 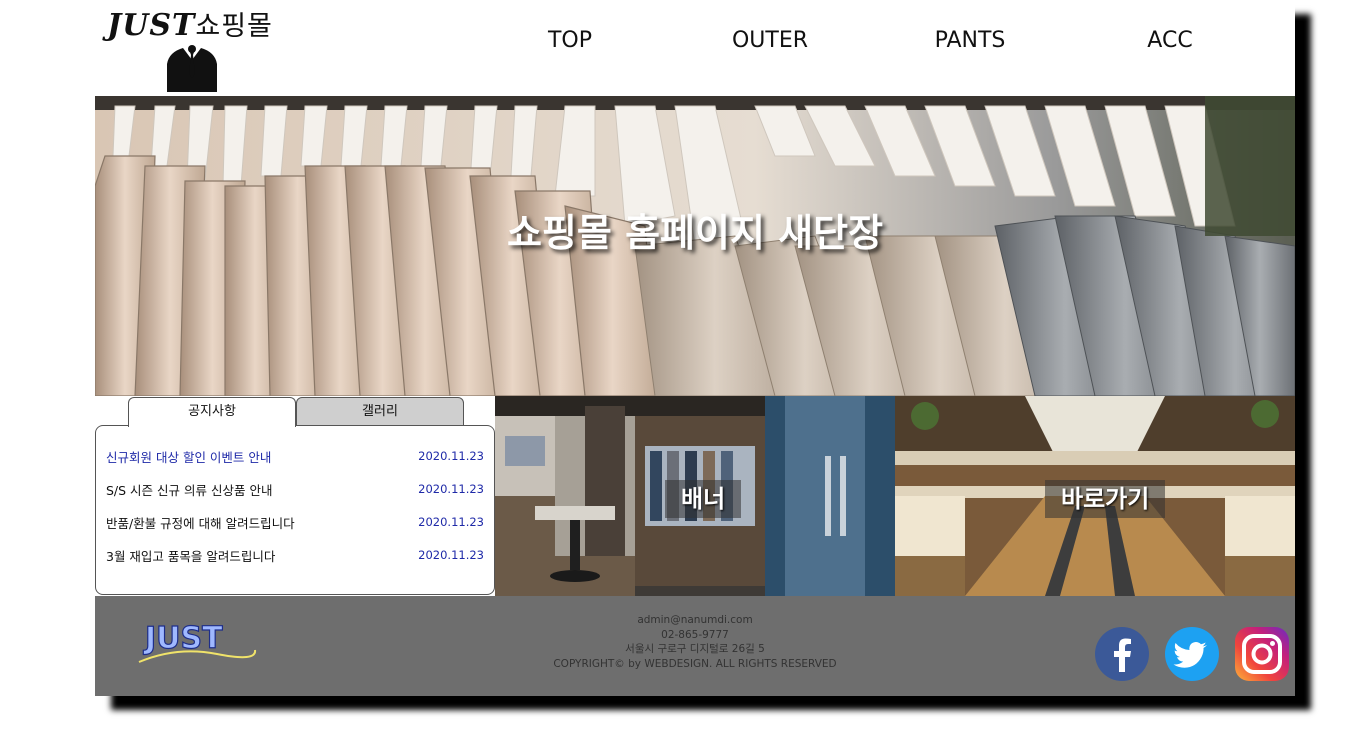 I want to click on tab-gallery: 갤러리, so click(x=380, y=411).